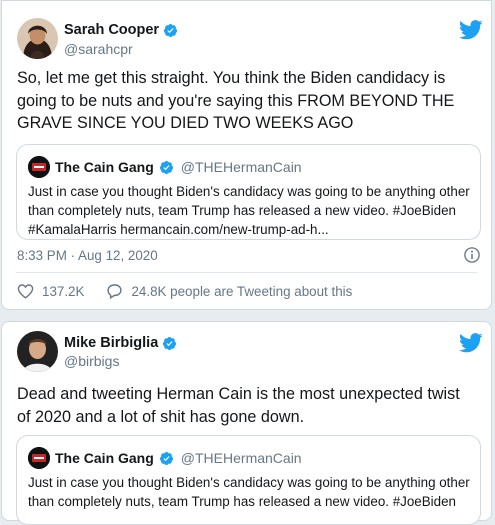 This screenshot has width=495, height=525. What do you see at coordinates (25, 291) in the screenshot?
I see `heart-icon` at bounding box center [25, 291].